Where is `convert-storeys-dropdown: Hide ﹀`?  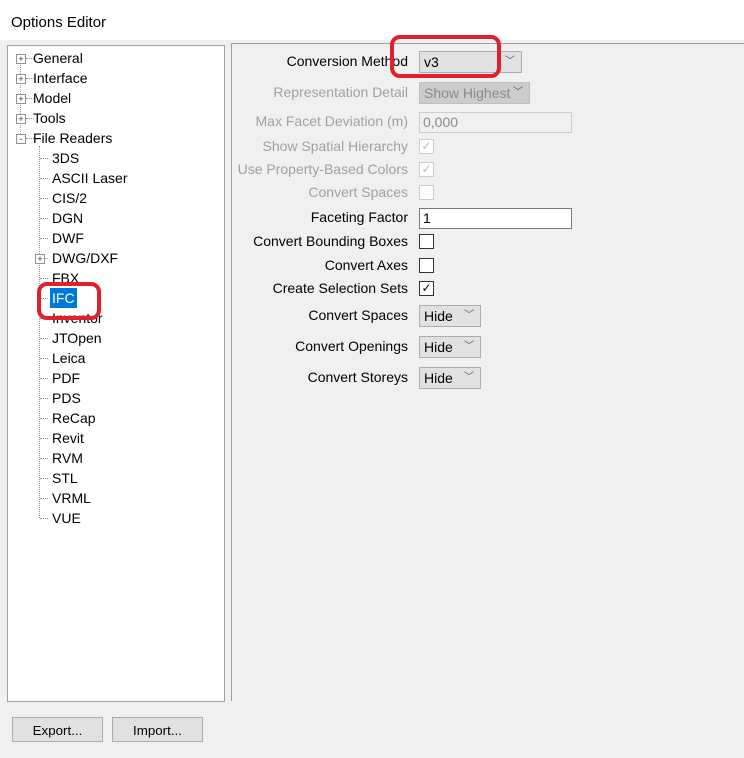 convert-storeys-dropdown: Hide ﹀ is located at coordinates (450, 378).